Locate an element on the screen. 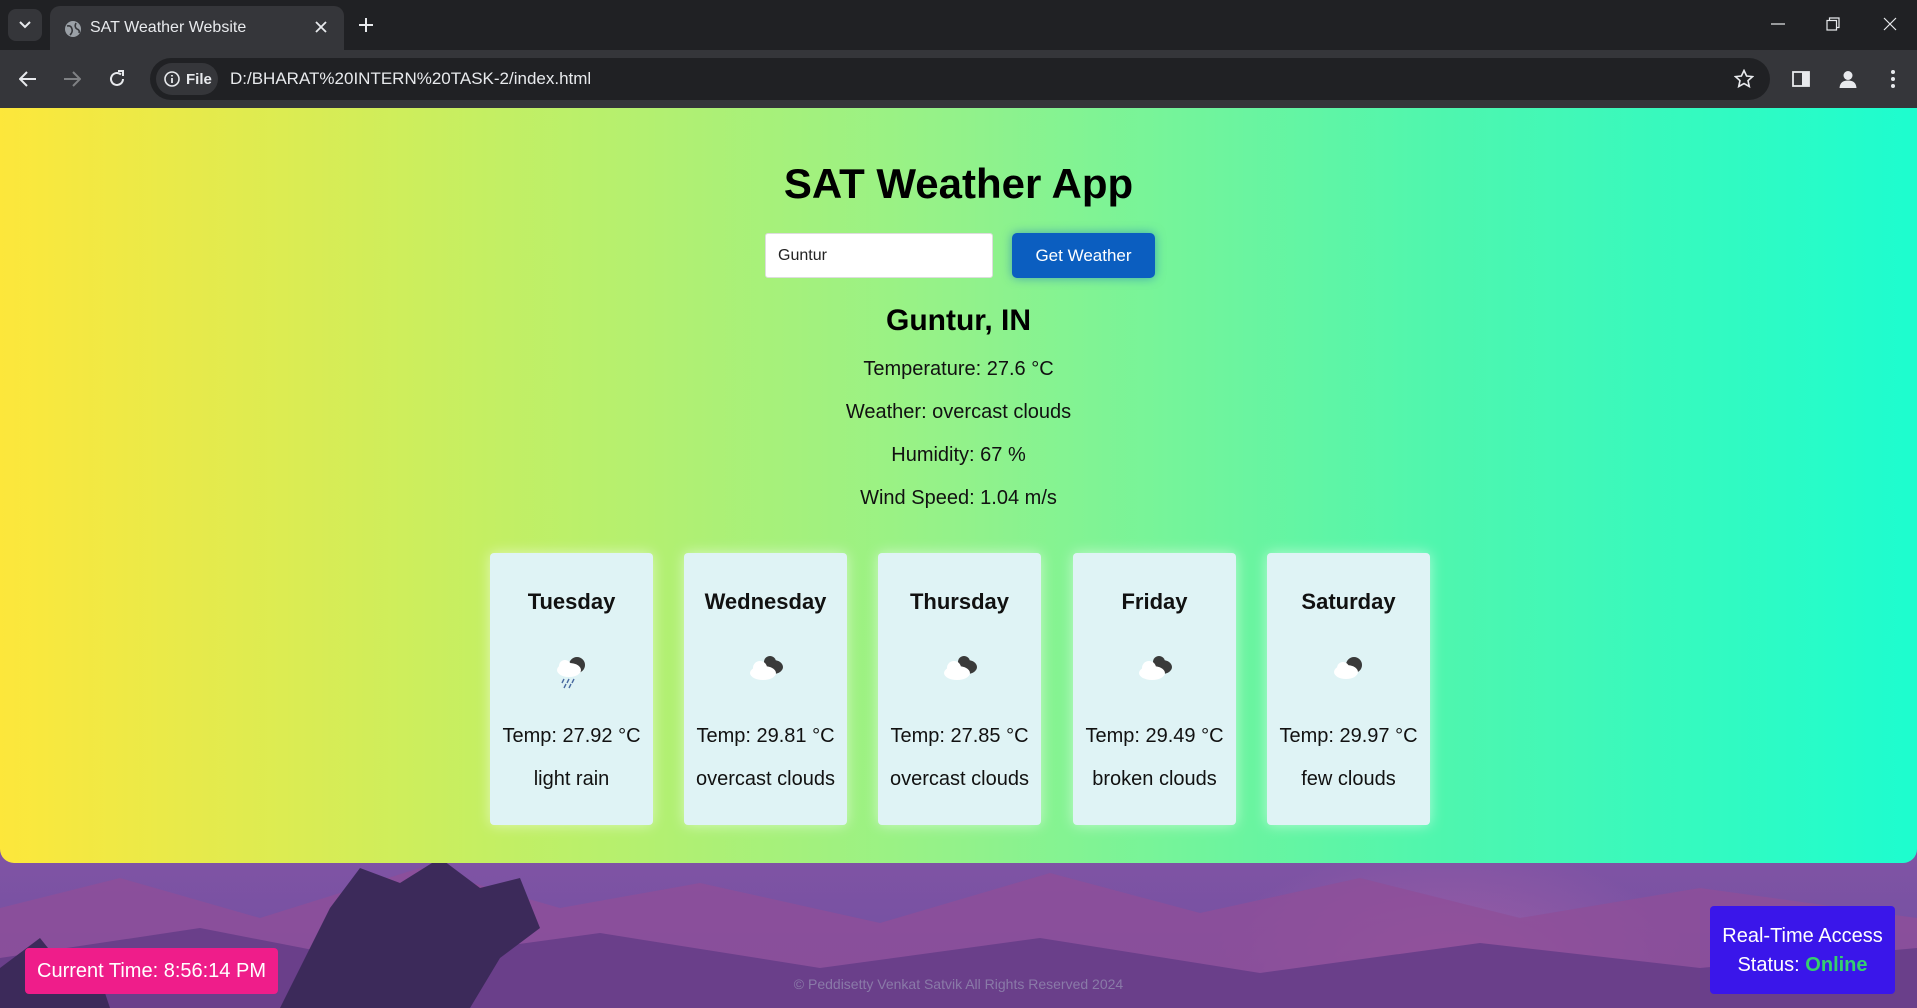 This screenshot has height=1008, width=1917. status-title: Real-Time Access is located at coordinates (1802, 936).